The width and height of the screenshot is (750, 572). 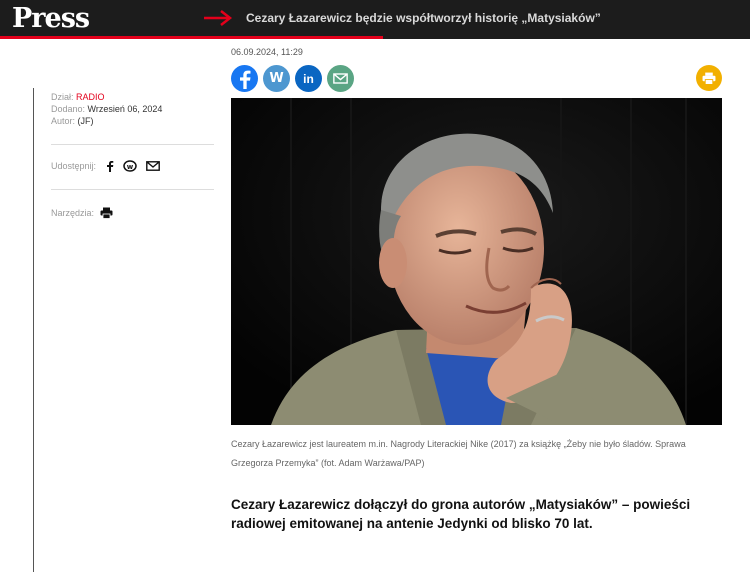 What do you see at coordinates (85, 121) in the screenshot?
I see `author-value: (JF)` at bounding box center [85, 121].